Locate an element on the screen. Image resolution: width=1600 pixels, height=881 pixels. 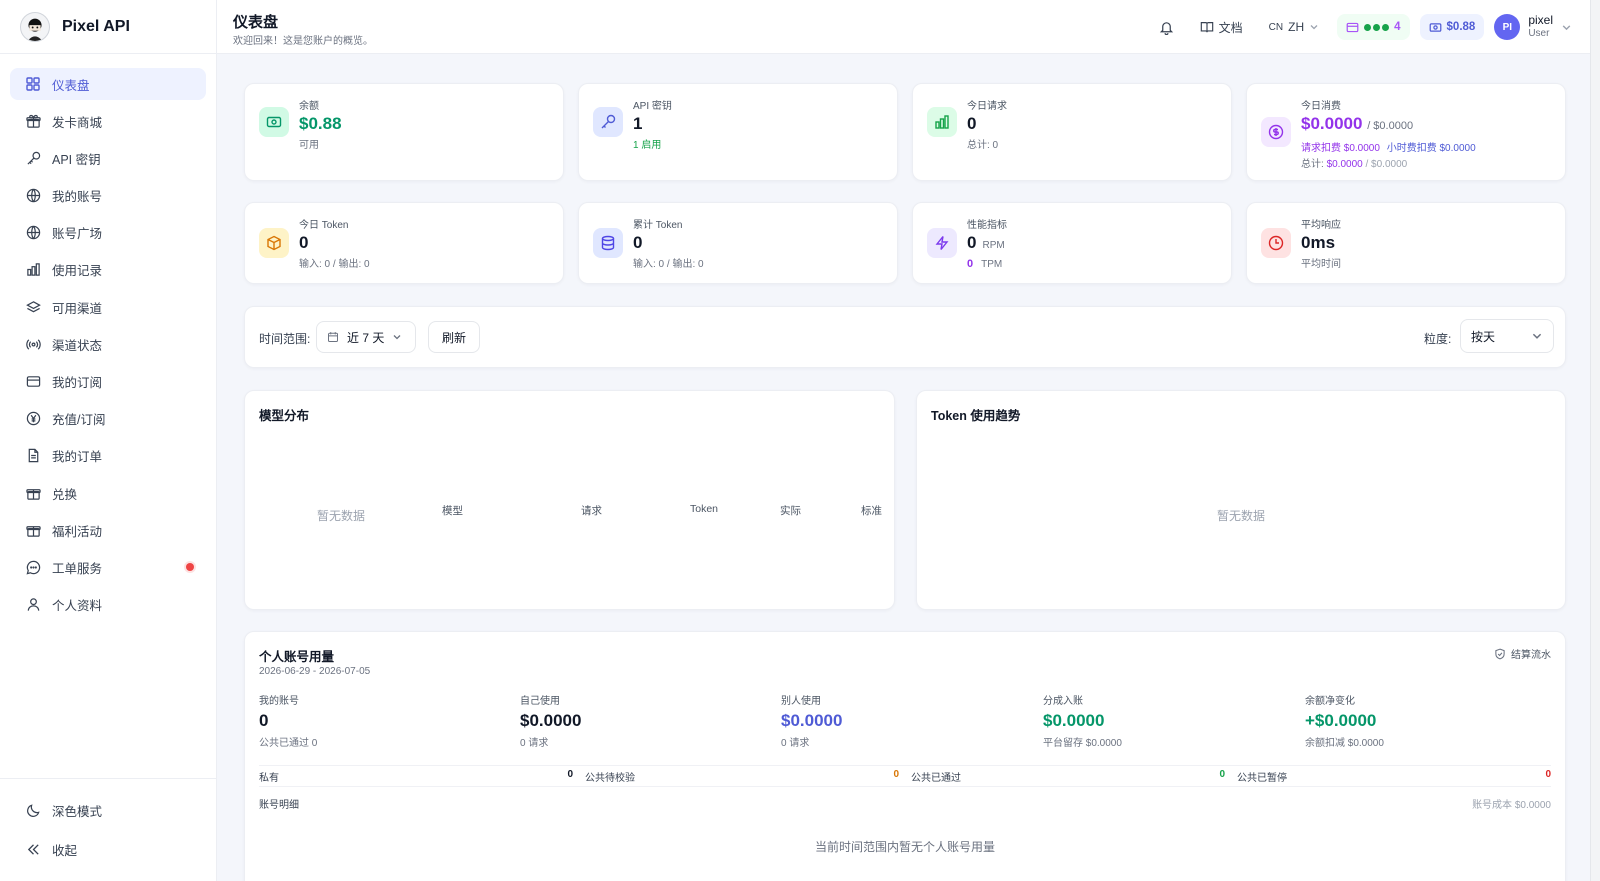
file-icon is located at coordinates (33, 456).